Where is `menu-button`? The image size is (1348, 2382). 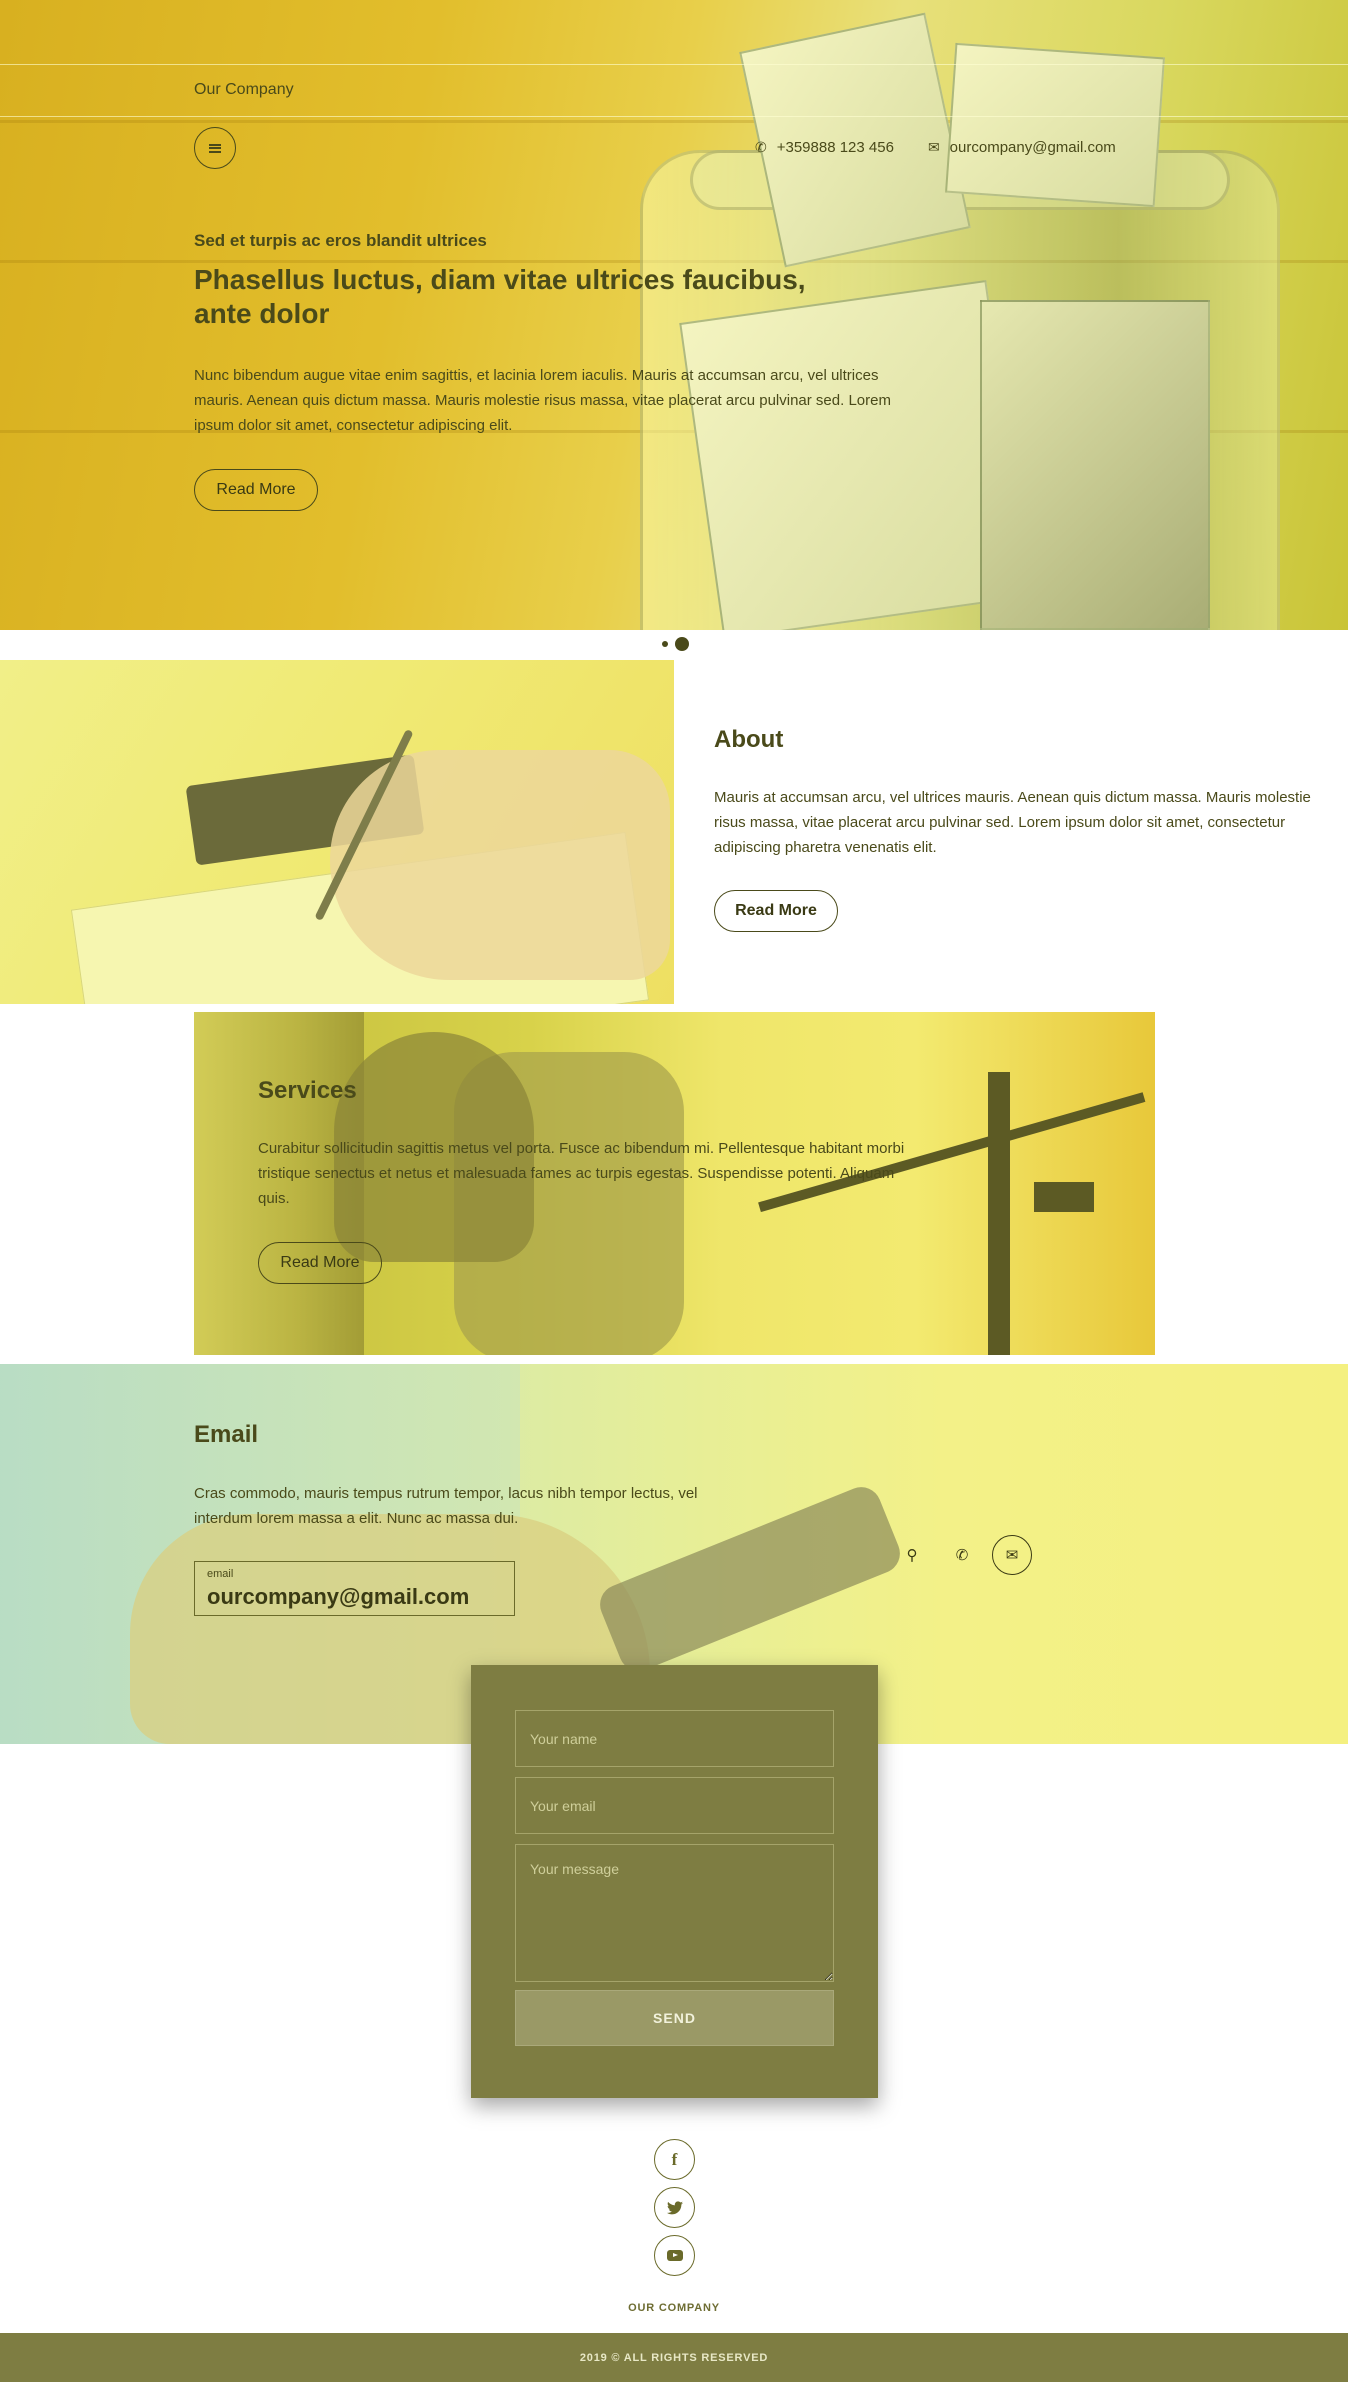
menu-button is located at coordinates (215, 148).